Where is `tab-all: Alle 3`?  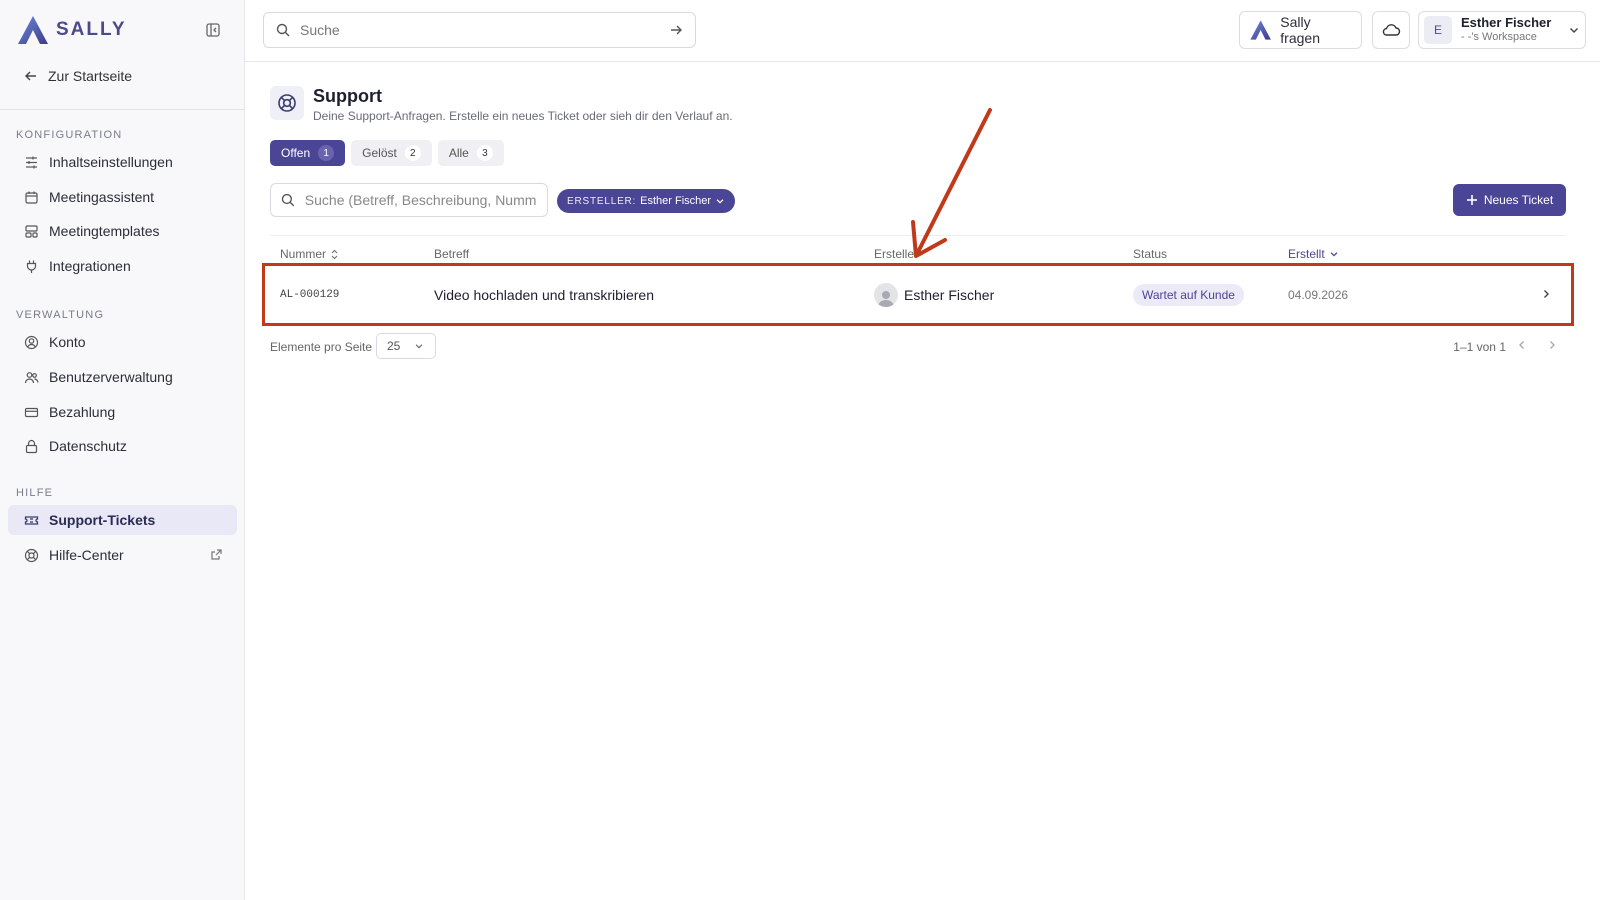
tab-all: Alle 3 is located at coordinates (470, 153).